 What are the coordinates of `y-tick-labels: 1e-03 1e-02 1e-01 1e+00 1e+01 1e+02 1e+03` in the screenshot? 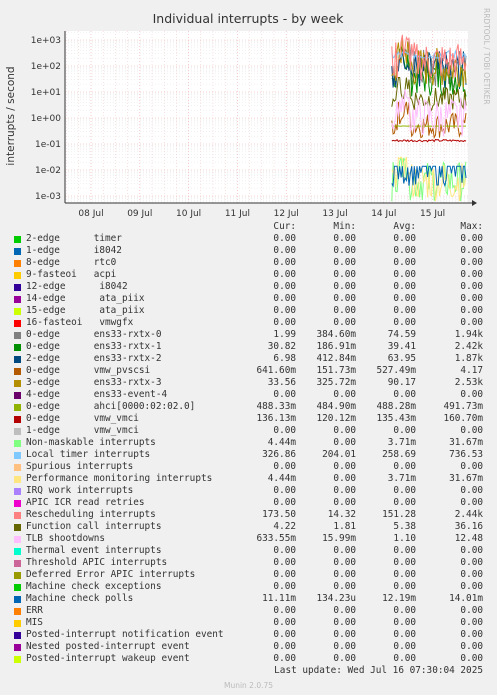 It's located at (46, 119).